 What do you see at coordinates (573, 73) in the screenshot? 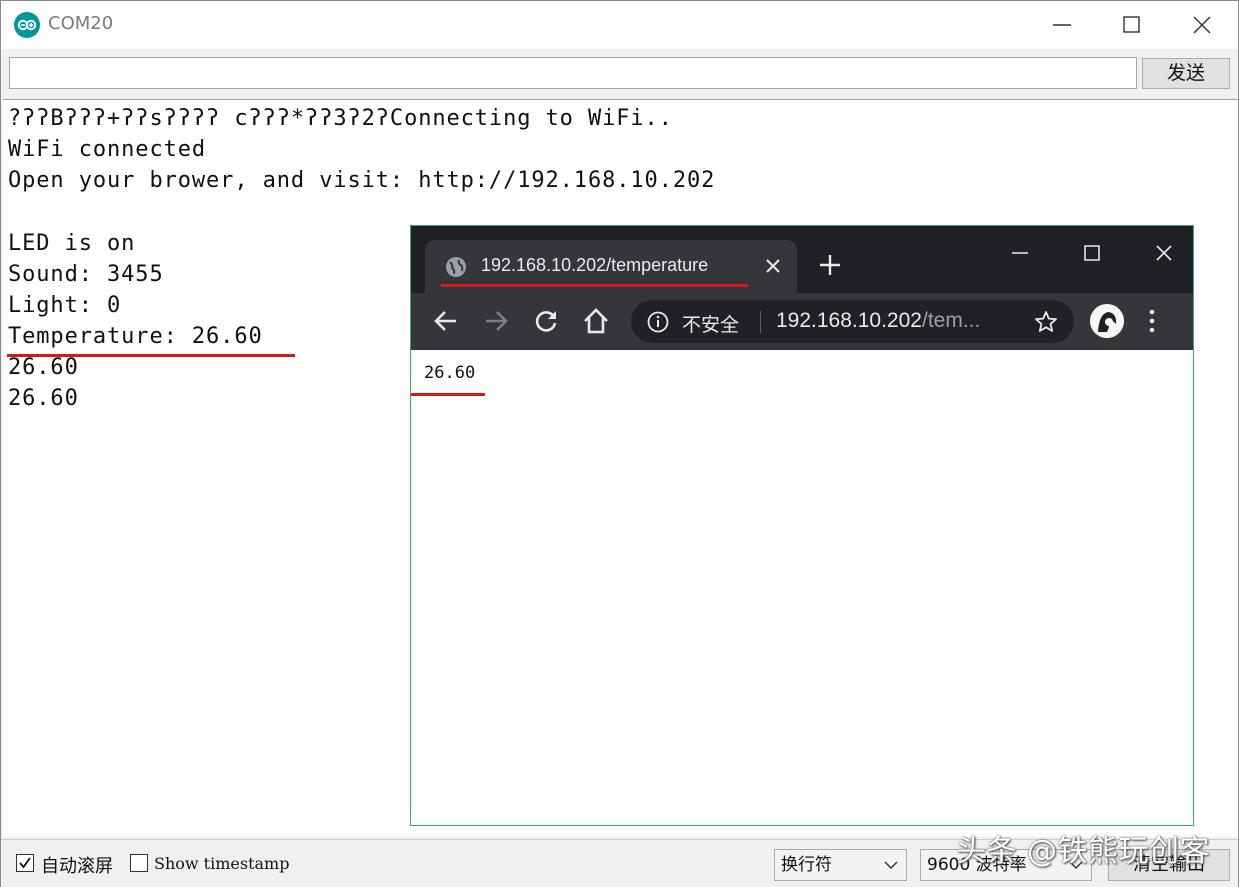
I see `send-input` at bounding box center [573, 73].